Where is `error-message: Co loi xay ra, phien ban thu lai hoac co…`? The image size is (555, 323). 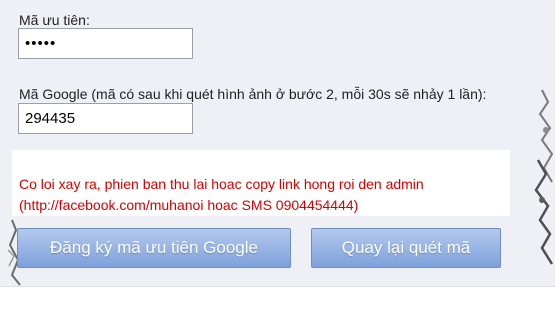 error-message: Co loi xay ra, phien ban thu lai hoac co… is located at coordinates (259, 195).